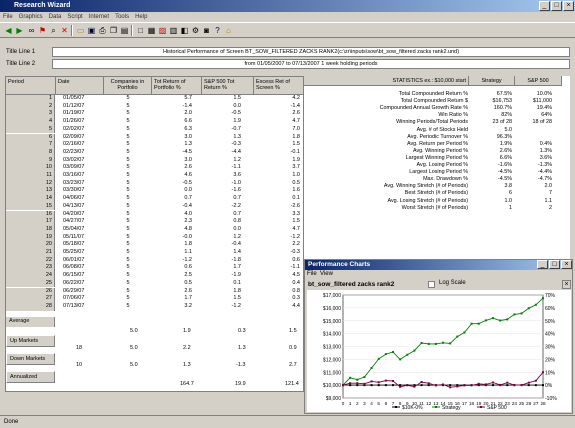 The width and height of the screenshot is (575, 428). I want to click on table-row: 22 06/01/07 5 -1.2 -1.8 0.6, so click(154, 260).